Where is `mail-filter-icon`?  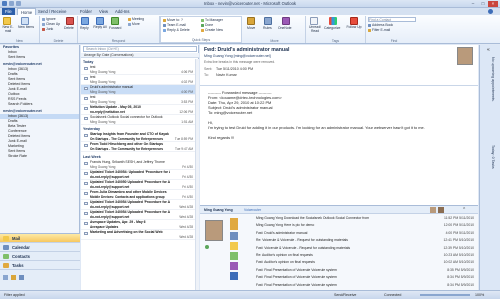 mail-filter-icon is located at coordinates (234, 246).